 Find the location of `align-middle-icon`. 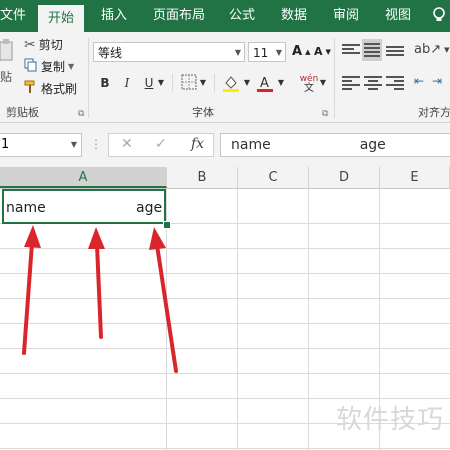

align-middle-icon is located at coordinates (372, 50).